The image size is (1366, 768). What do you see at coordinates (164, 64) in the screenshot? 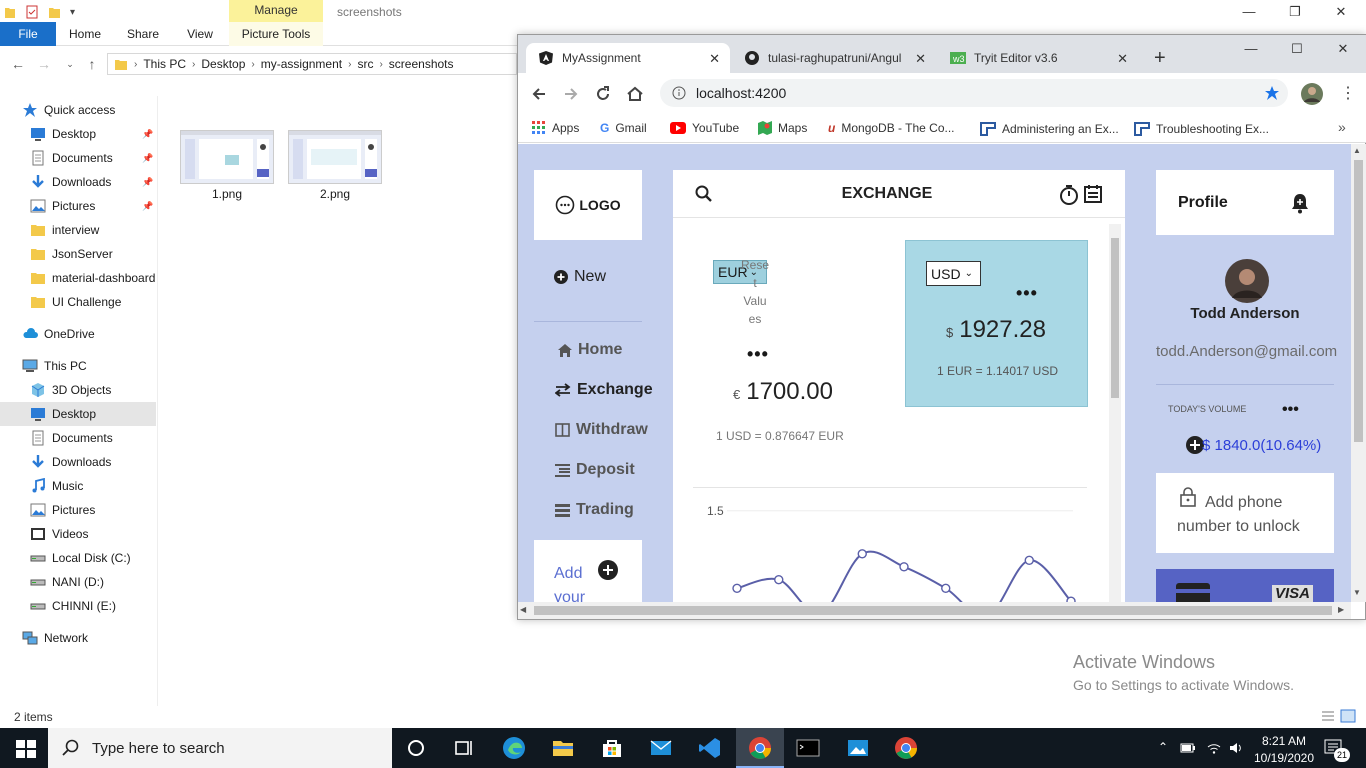
I see `breadcrumb-this-pc: This PC` at bounding box center [164, 64].